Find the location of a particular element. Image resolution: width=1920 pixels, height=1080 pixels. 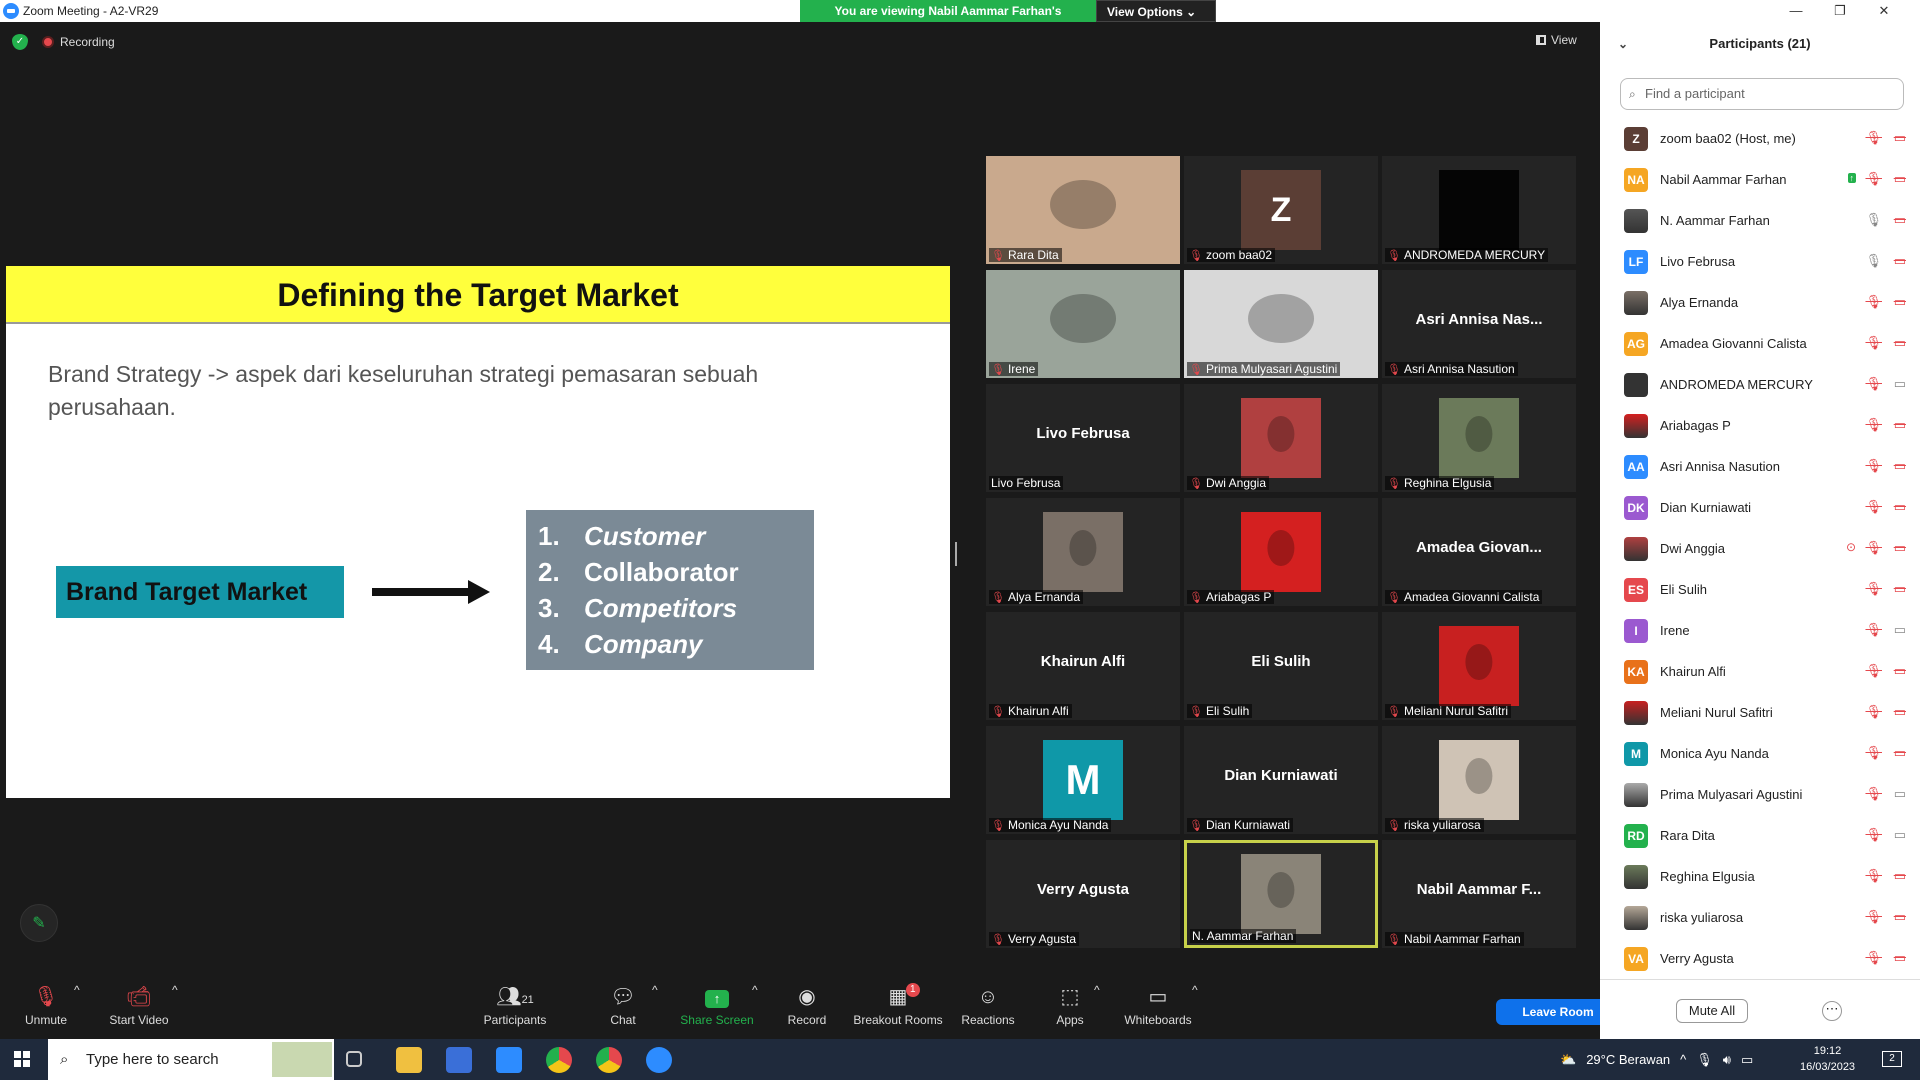

video-tile: 🎙︎ ANDROMEDA MERCURY is located at coordinates (1479, 210).